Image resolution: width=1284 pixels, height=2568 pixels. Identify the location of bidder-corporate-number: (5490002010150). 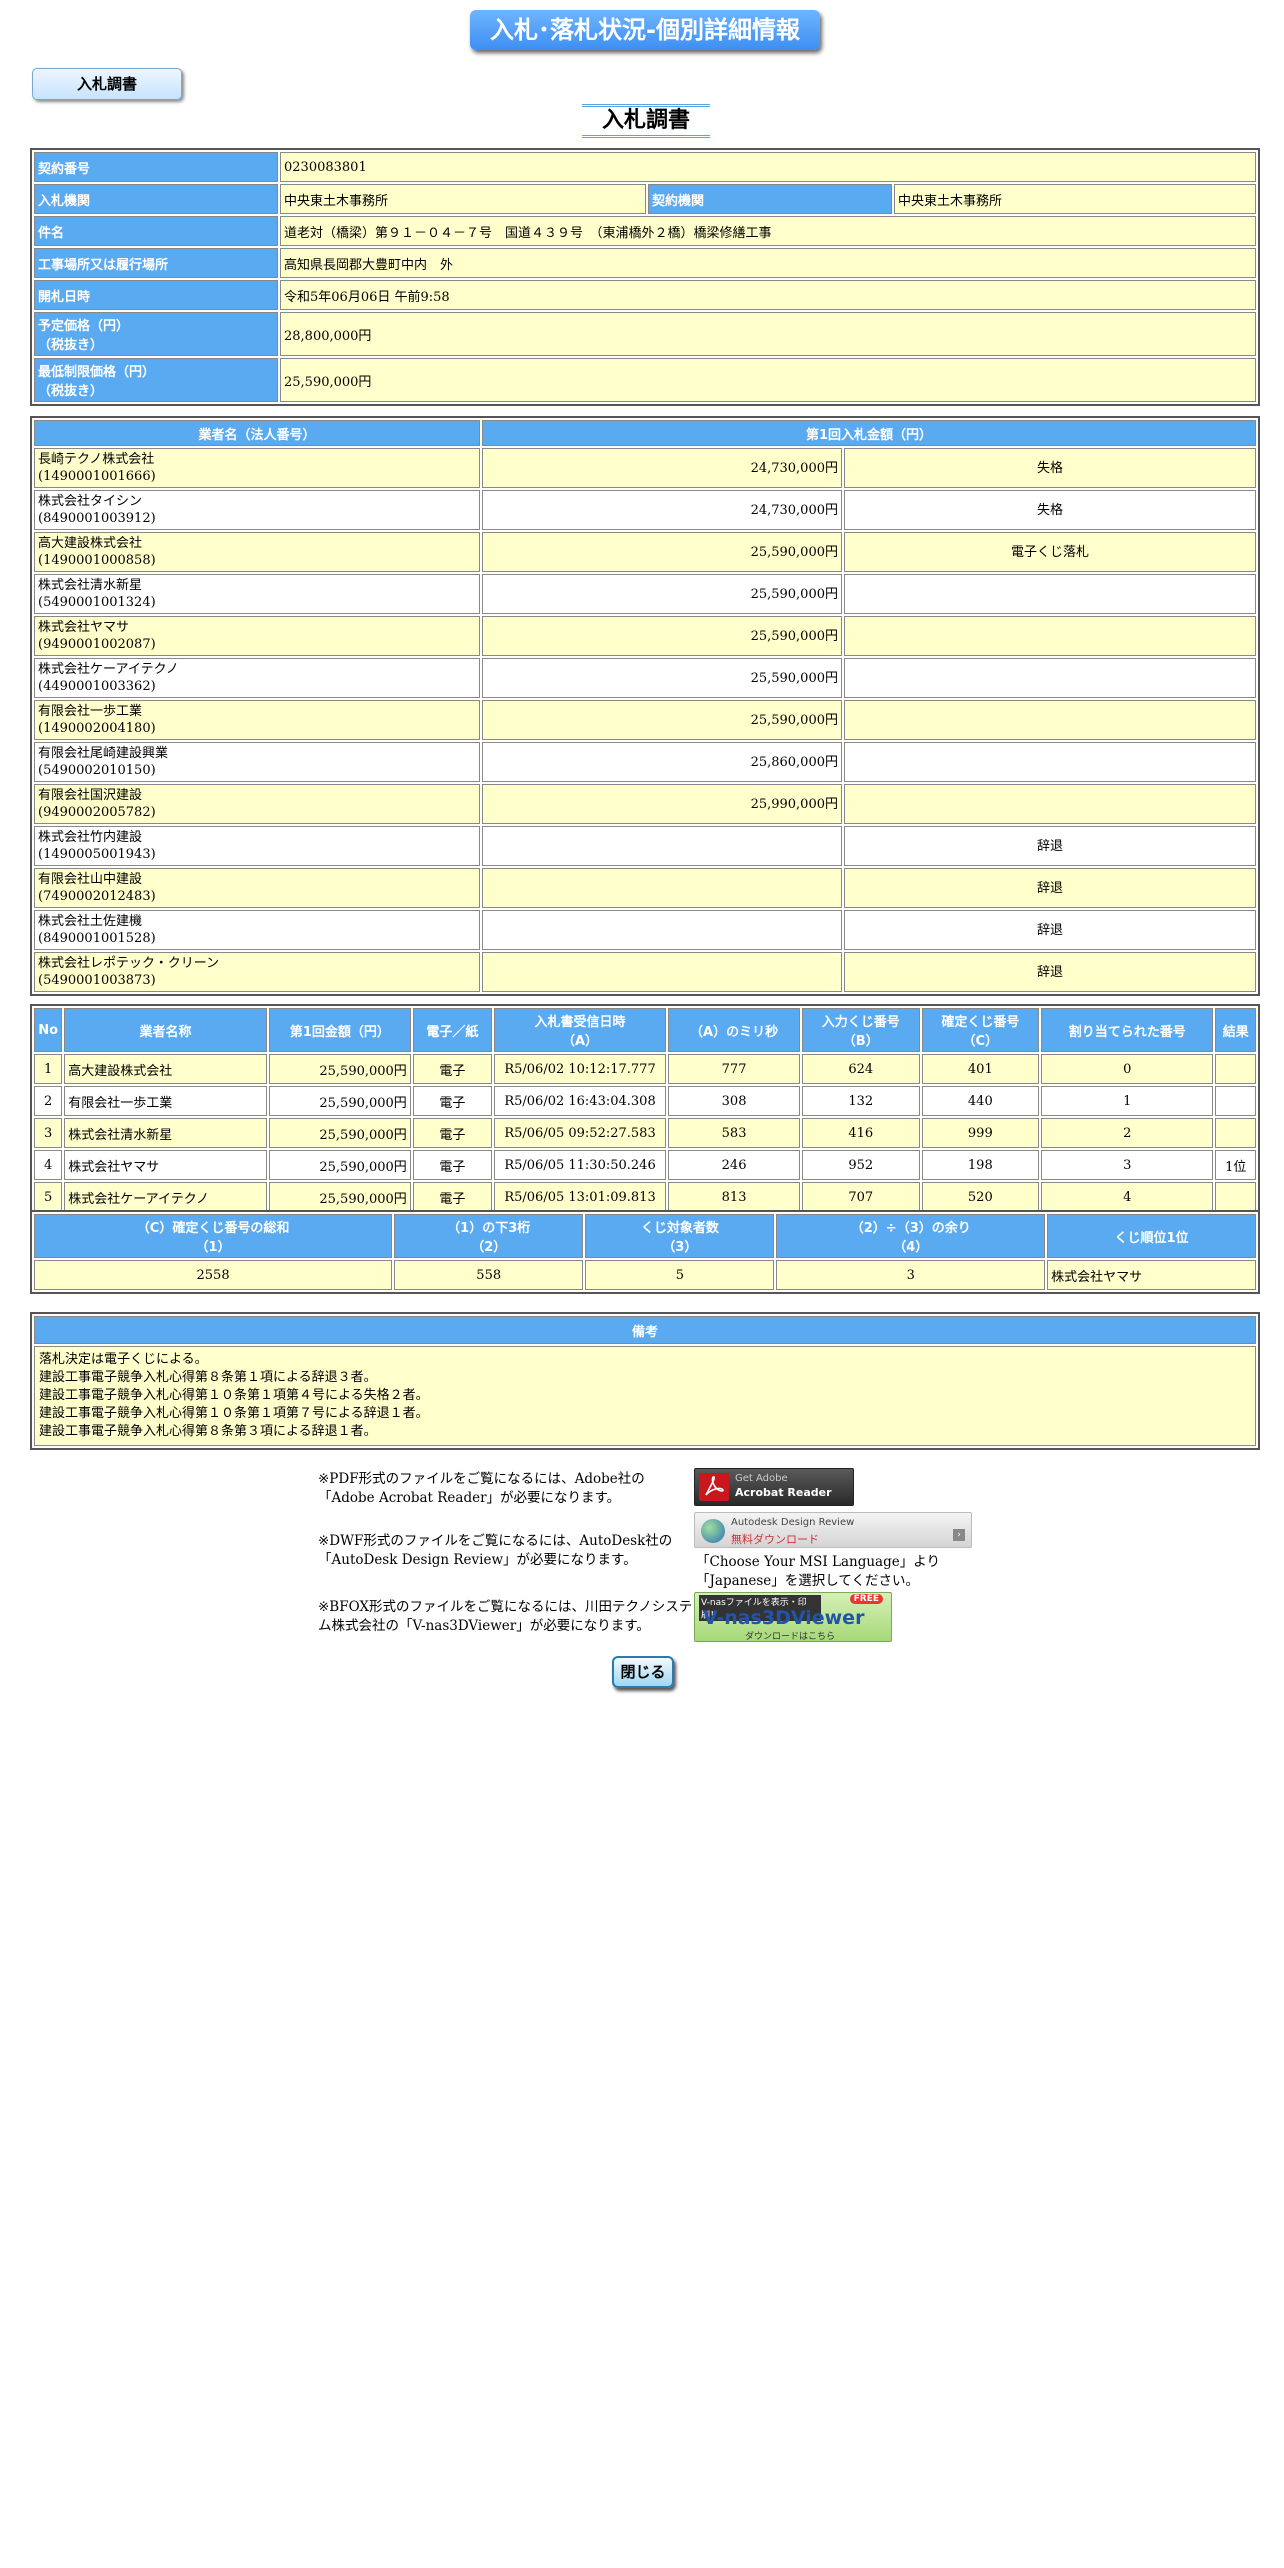
(97, 770).